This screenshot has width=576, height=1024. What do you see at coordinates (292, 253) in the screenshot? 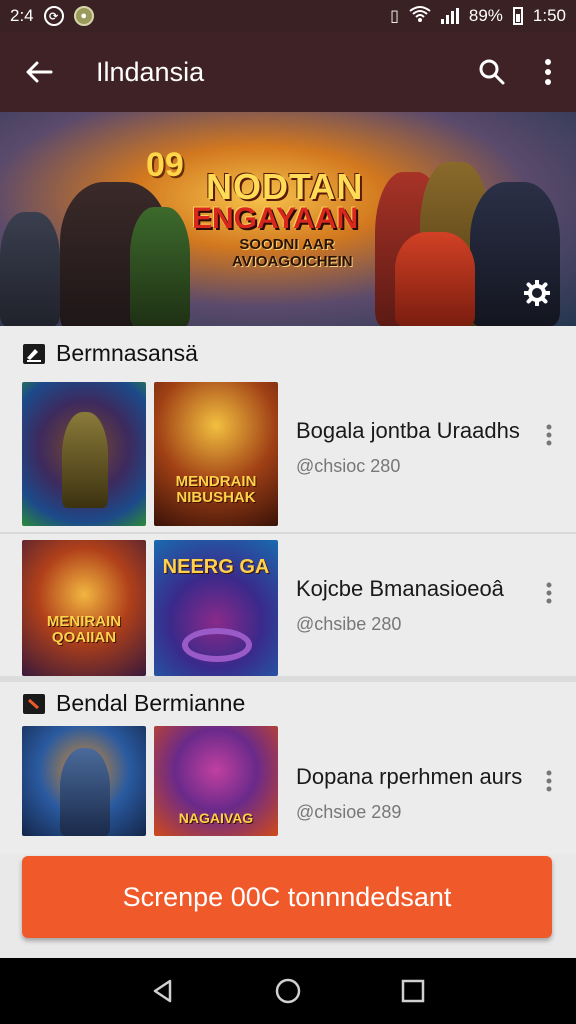
I see `banner-logo-line3: SOODNI AAR AVIOAGOICHEIN` at bounding box center [292, 253].